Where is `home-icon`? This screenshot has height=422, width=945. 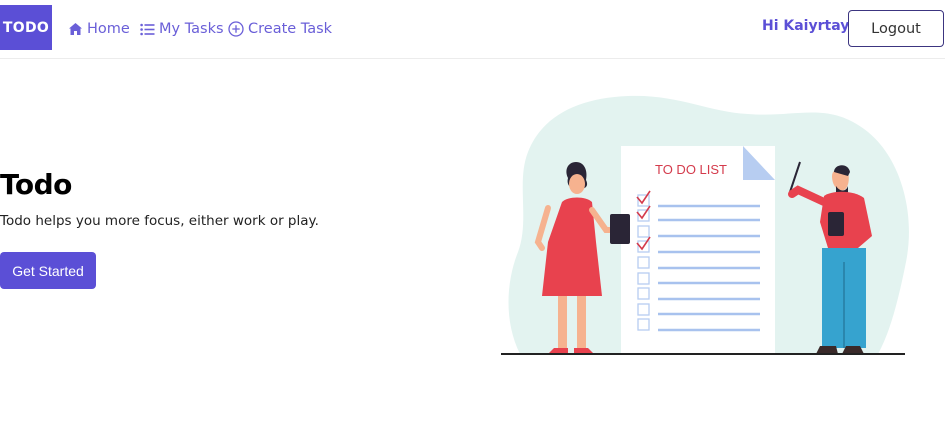
home-icon is located at coordinates (75, 29).